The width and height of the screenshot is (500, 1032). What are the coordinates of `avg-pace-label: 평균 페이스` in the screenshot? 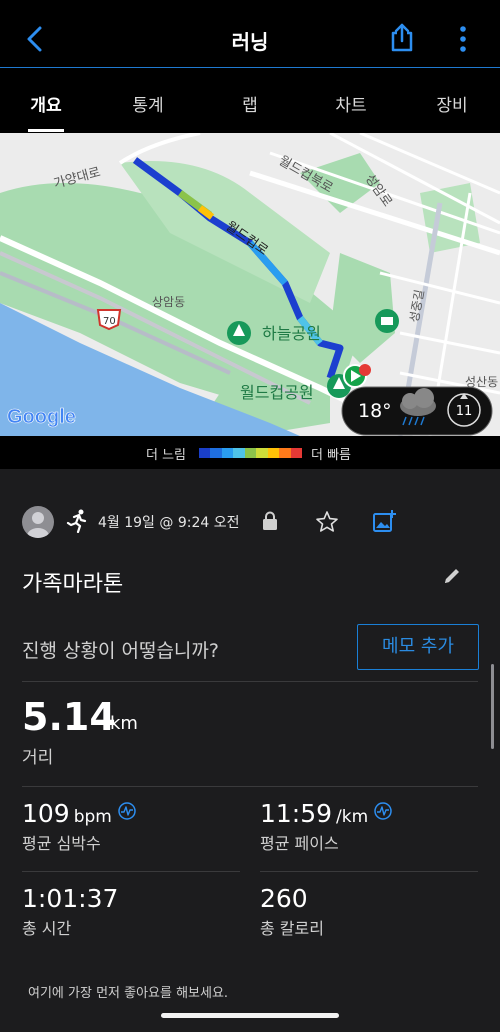 It's located at (299, 843).